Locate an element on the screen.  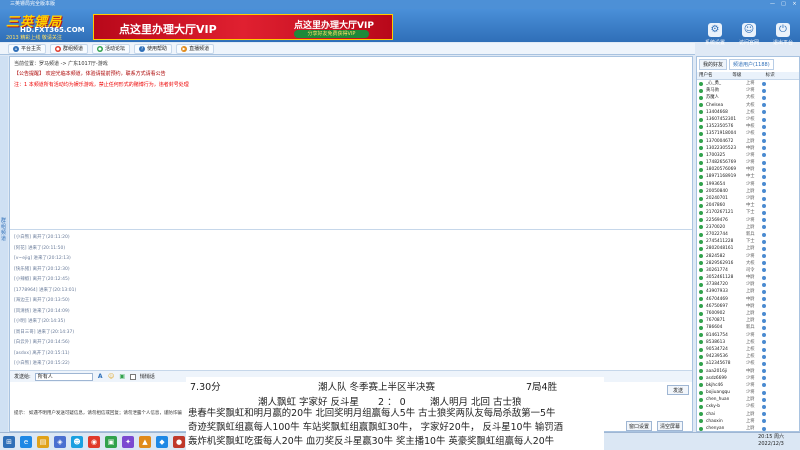
user-row: _心_勇_ 上将 is located at coordinates (748, 83).